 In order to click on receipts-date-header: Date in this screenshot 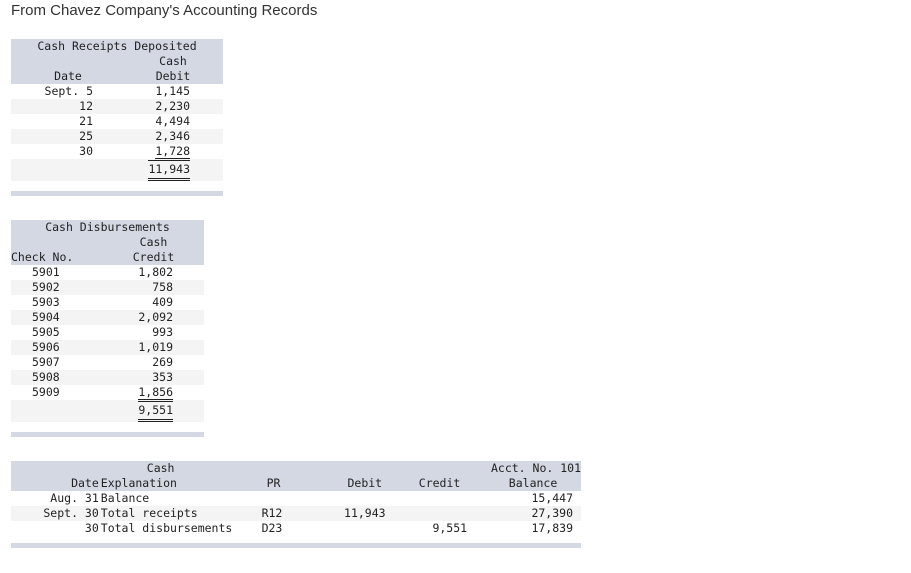, I will do `click(67, 76)`.